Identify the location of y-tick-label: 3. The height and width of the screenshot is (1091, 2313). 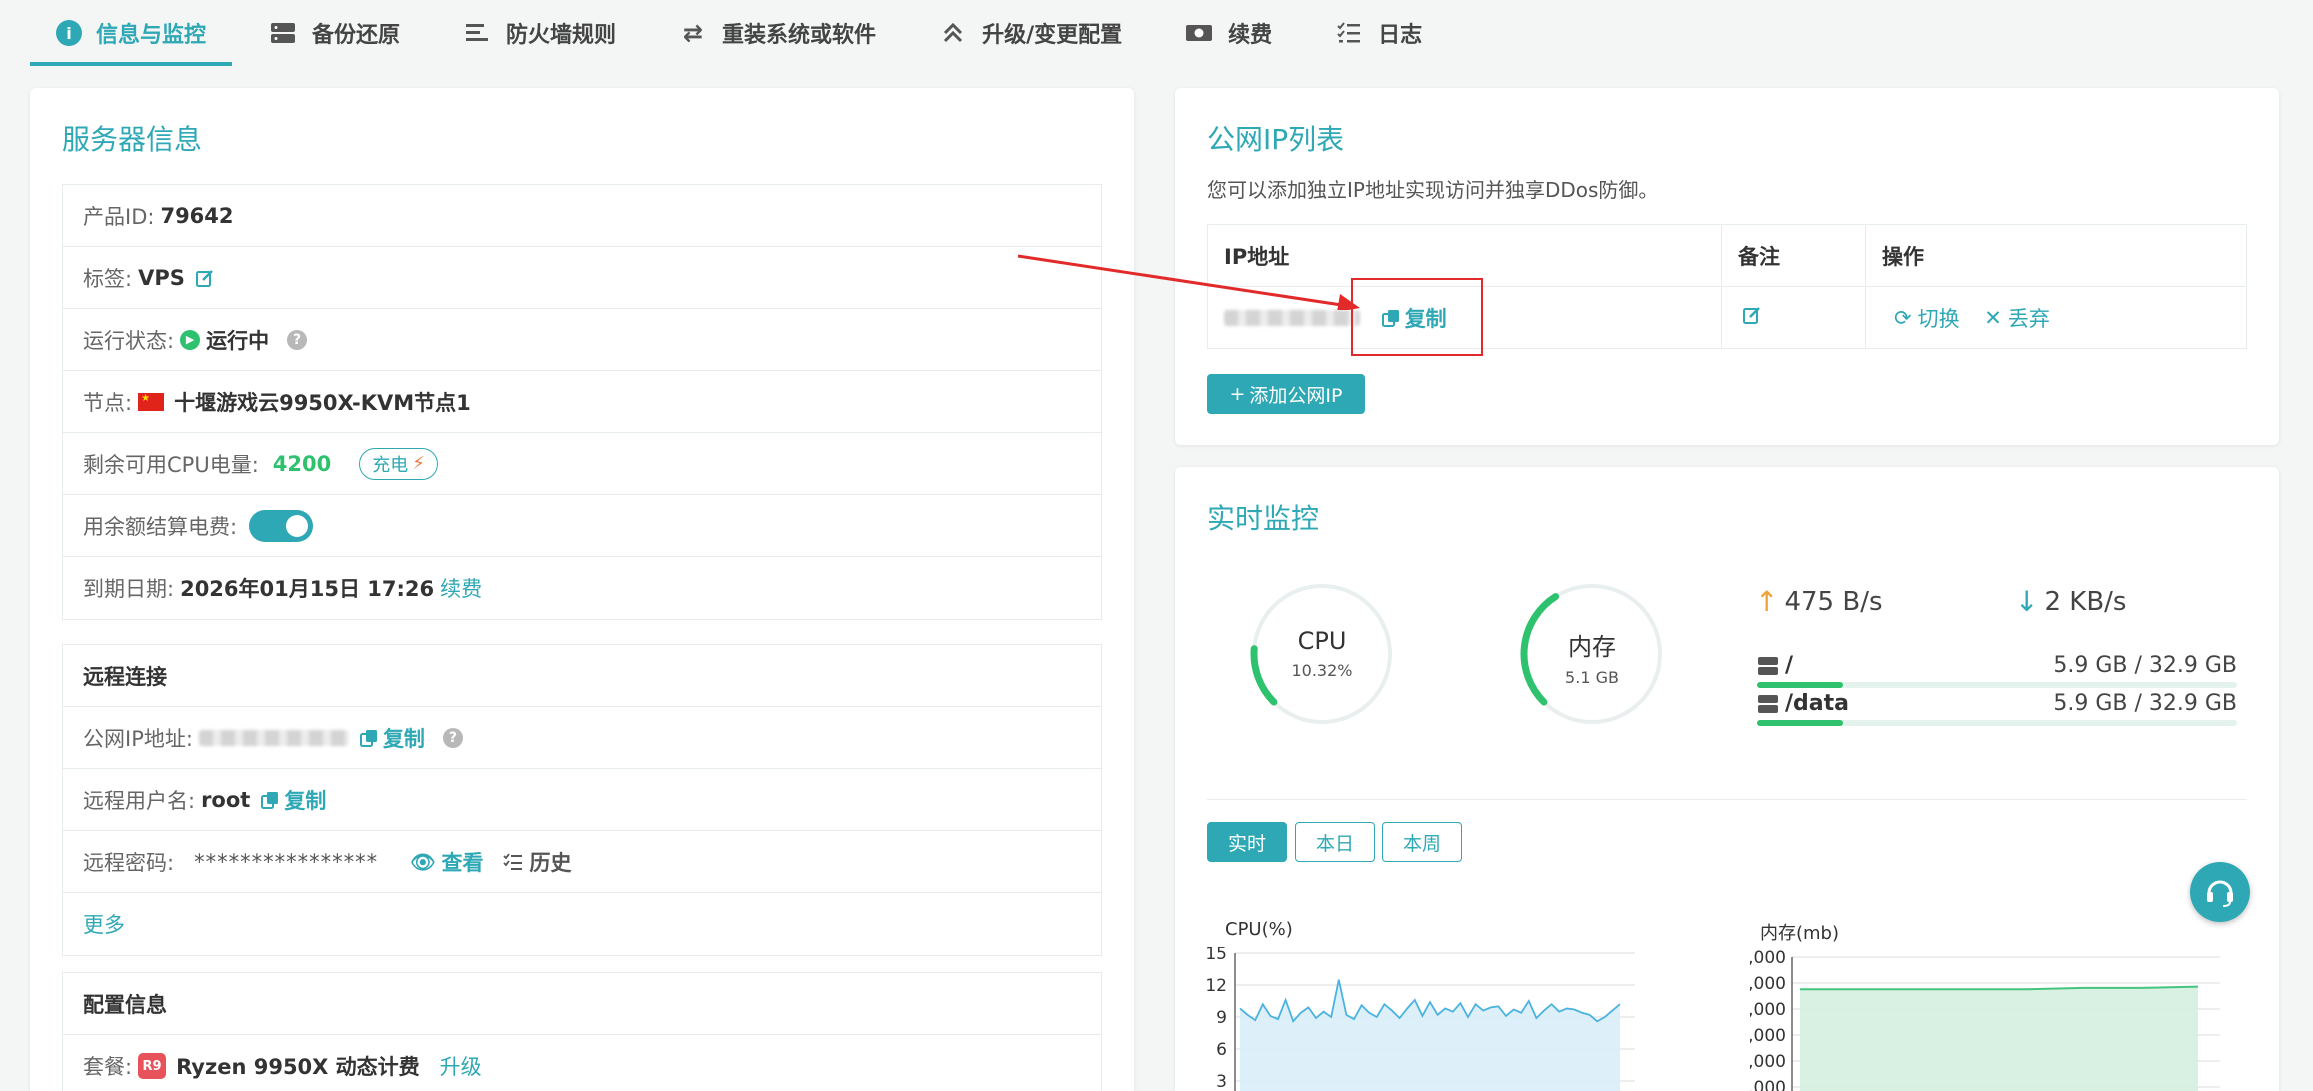
(1221, 1081).